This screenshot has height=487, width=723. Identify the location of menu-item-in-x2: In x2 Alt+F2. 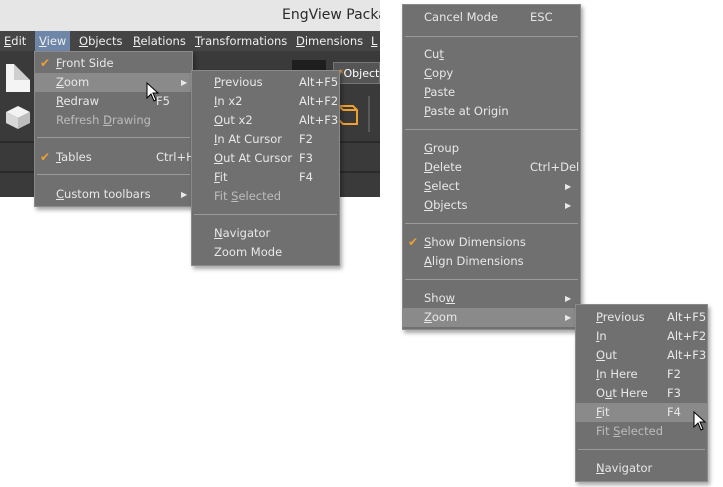
(265, 101).